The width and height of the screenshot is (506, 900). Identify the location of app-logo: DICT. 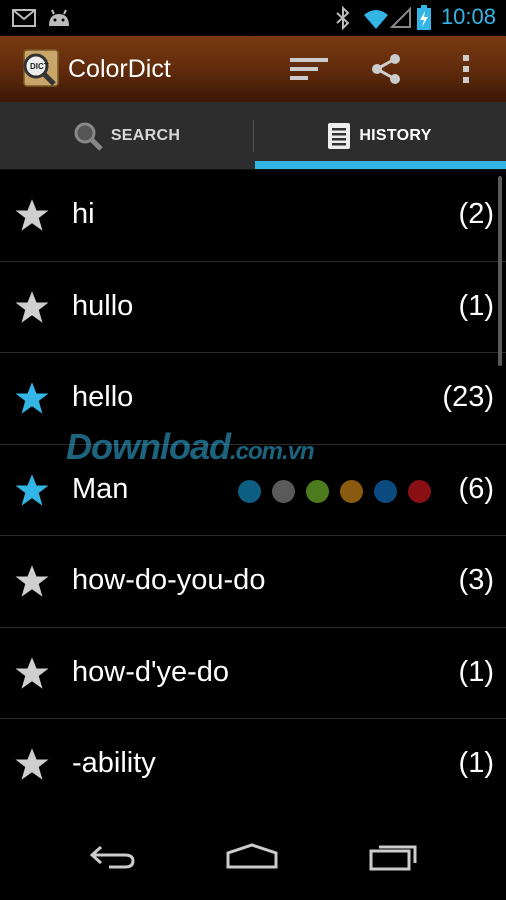
(40, 68).